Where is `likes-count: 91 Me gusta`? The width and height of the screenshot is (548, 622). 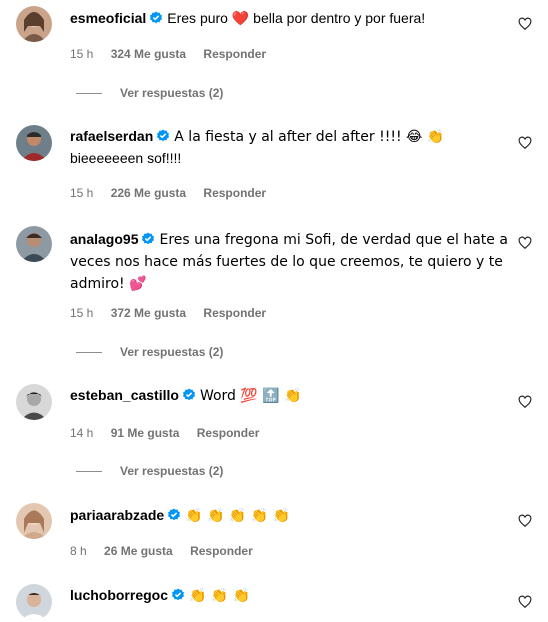 likes-count: 91 Me gusta is located at coordinates (145, 433).